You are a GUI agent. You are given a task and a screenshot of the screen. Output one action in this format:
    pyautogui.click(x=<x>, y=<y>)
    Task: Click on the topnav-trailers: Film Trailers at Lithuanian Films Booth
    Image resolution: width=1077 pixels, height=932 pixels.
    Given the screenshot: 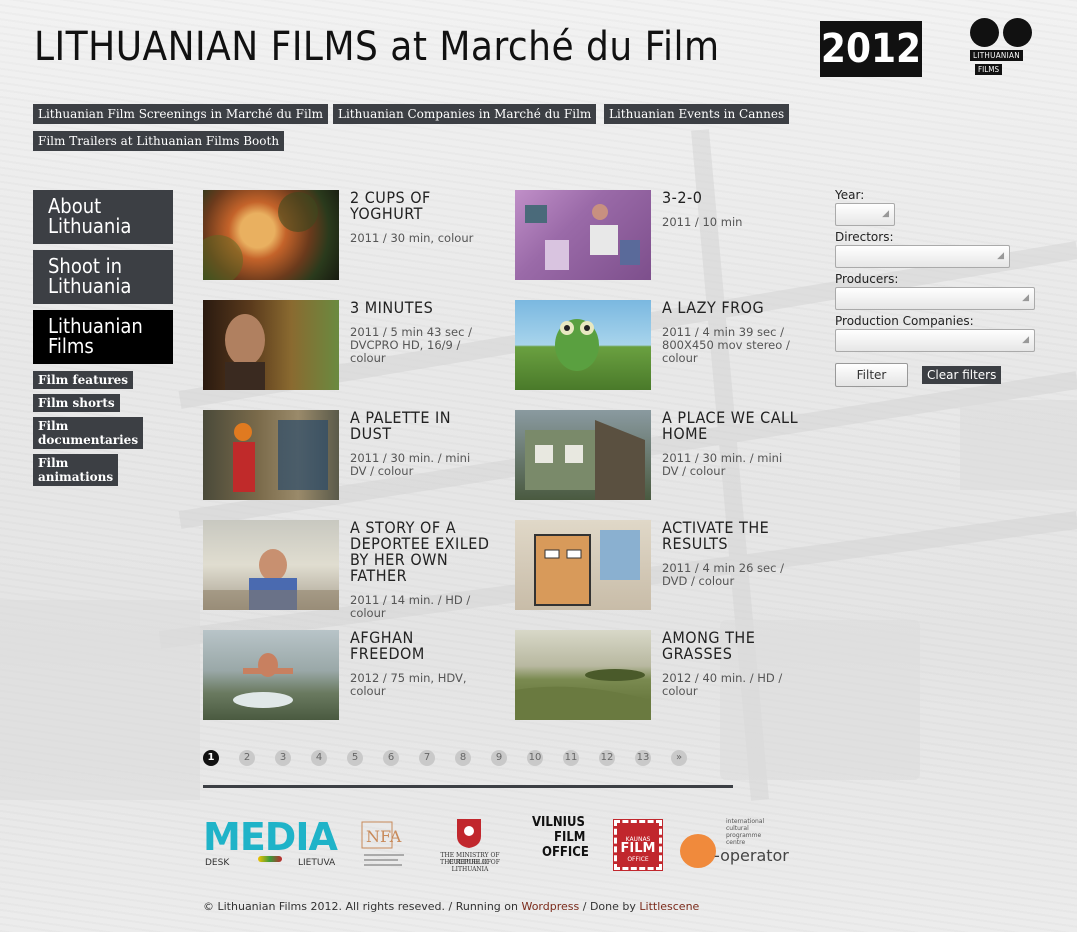 What is the action you would take?
    pyautogui.click(x=159, y=141)
    